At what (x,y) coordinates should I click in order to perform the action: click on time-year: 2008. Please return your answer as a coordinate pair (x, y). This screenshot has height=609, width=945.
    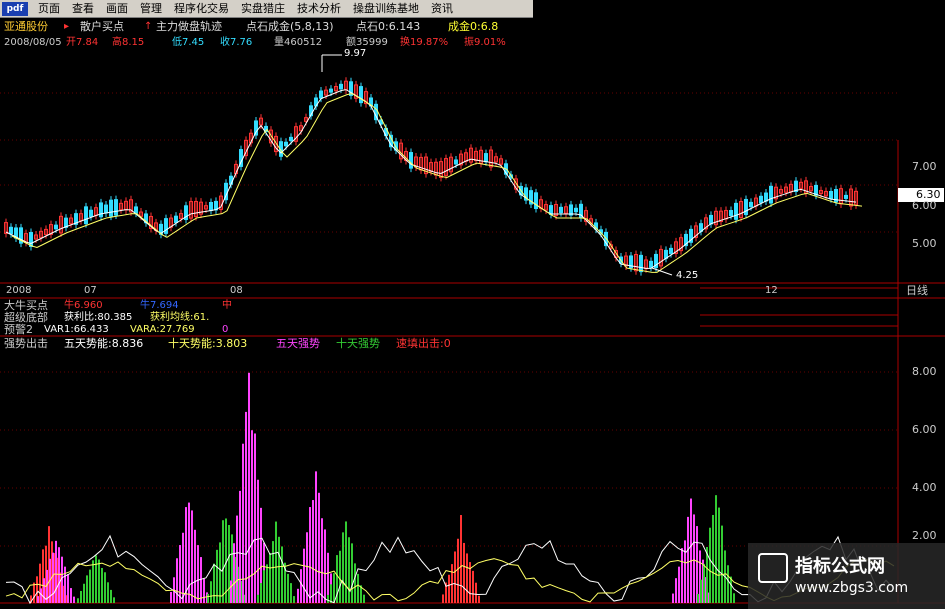
    Looking at the image, I should click on (19, 290).